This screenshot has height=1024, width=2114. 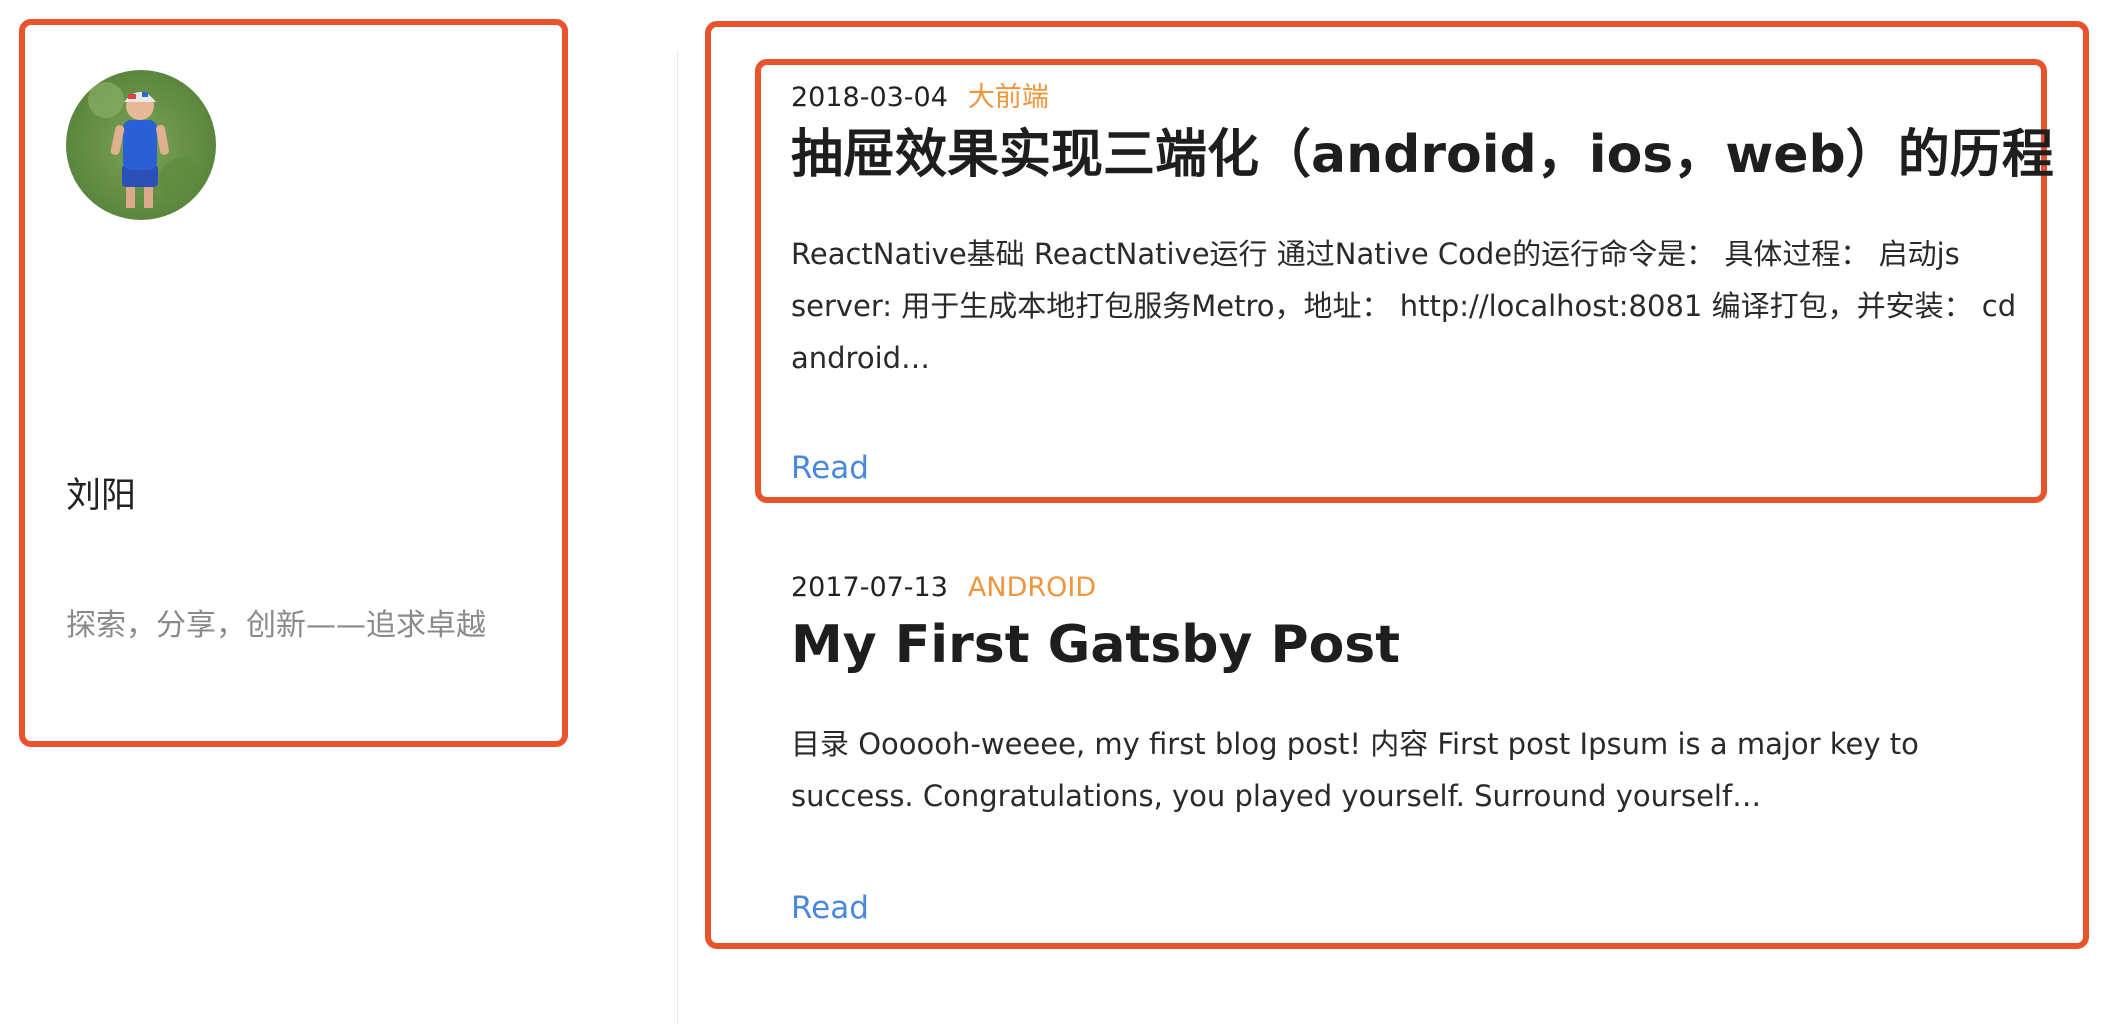 I want to click on post-meta: 2017-07-13 ANDROID, so click(x=1426, y=588).